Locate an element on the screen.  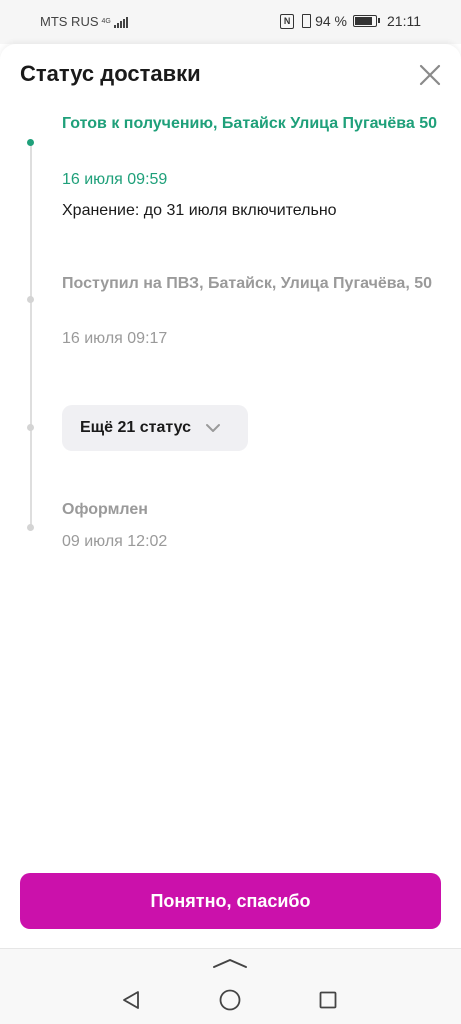
recent-apps-icon is located at coordinates (328, 1000).